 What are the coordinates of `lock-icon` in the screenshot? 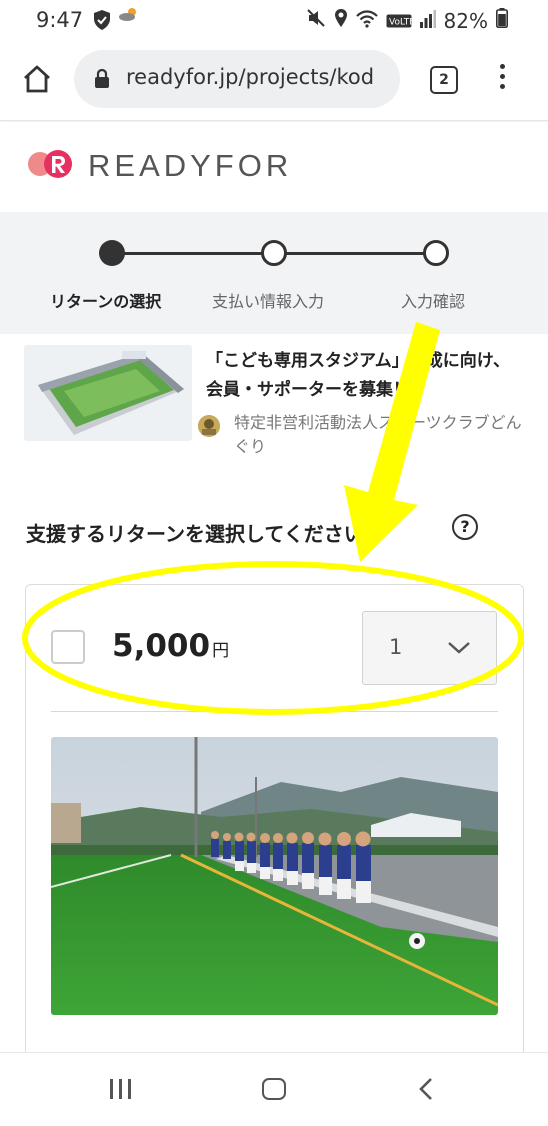 It's located at (102, 80).